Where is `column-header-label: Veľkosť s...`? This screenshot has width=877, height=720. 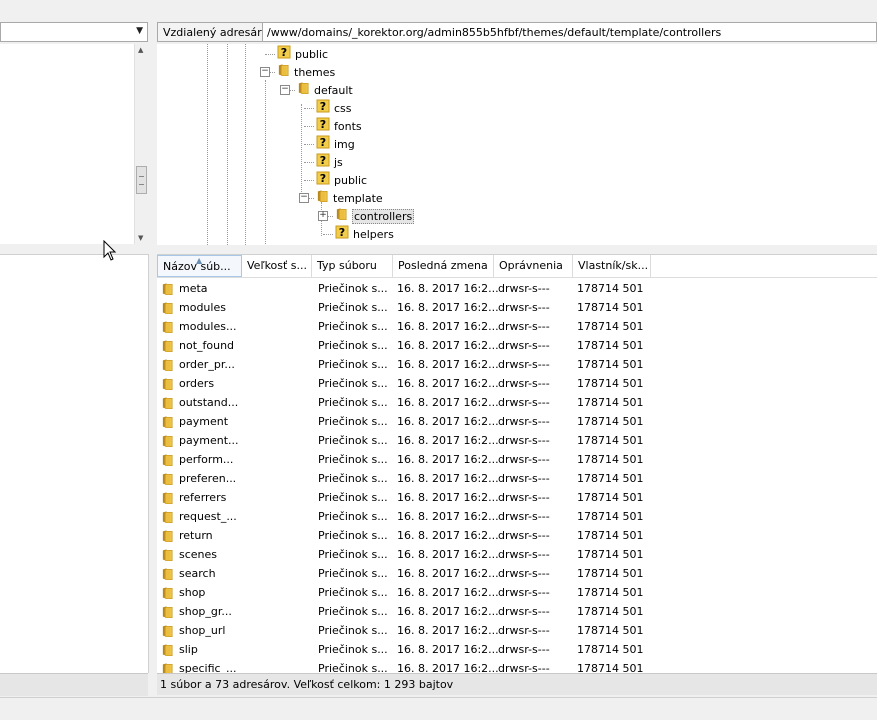
column-header-label: Veľkosť s... is located at coordinates (277, 265).